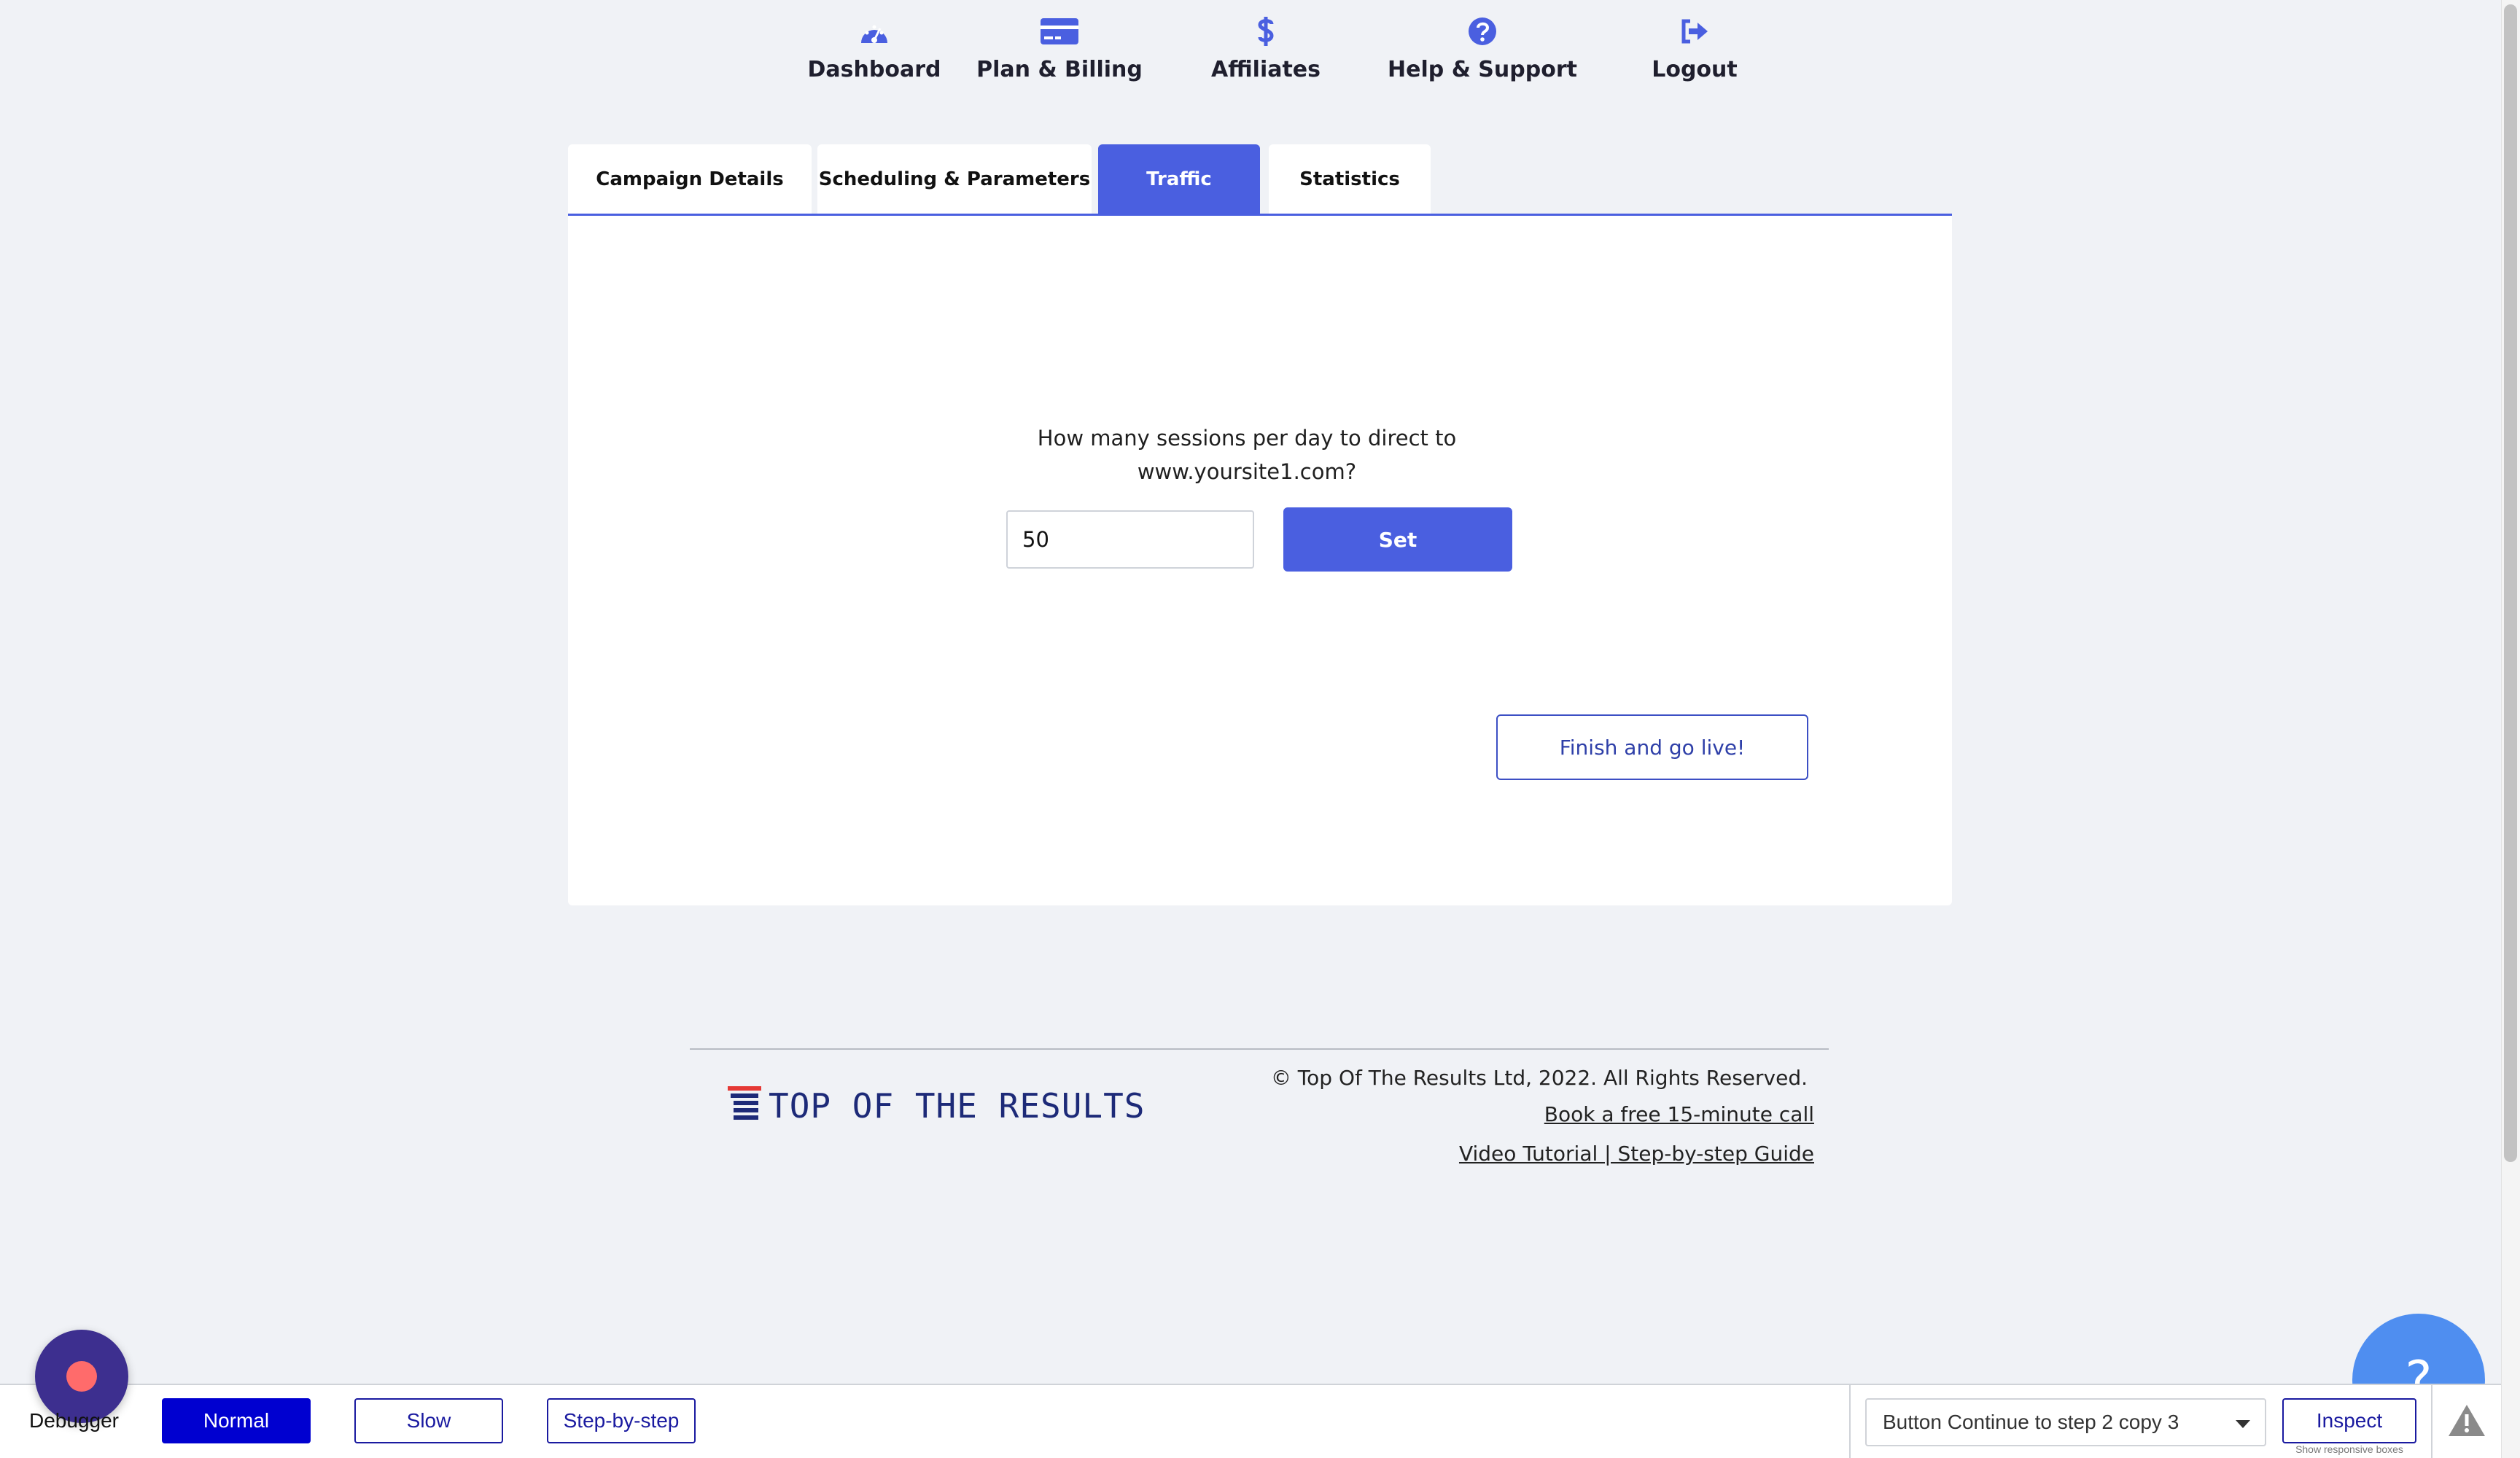 This screenshot has width=2520, height=1458. I want to click on debugger-label: Debugger, so click(74, 1420).